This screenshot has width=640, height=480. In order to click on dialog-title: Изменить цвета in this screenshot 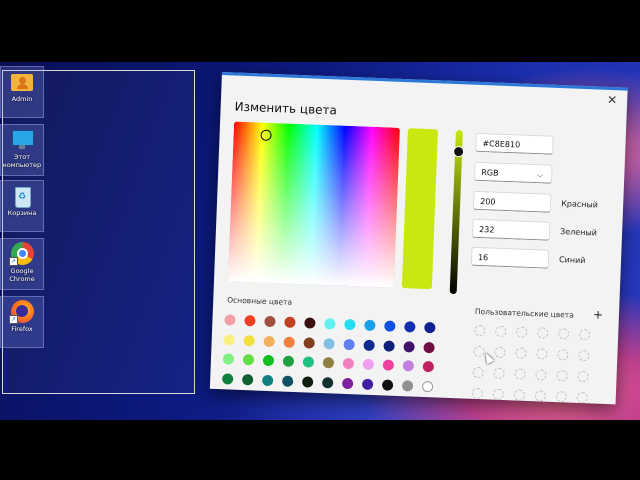, I will do `click(286, 108)`.